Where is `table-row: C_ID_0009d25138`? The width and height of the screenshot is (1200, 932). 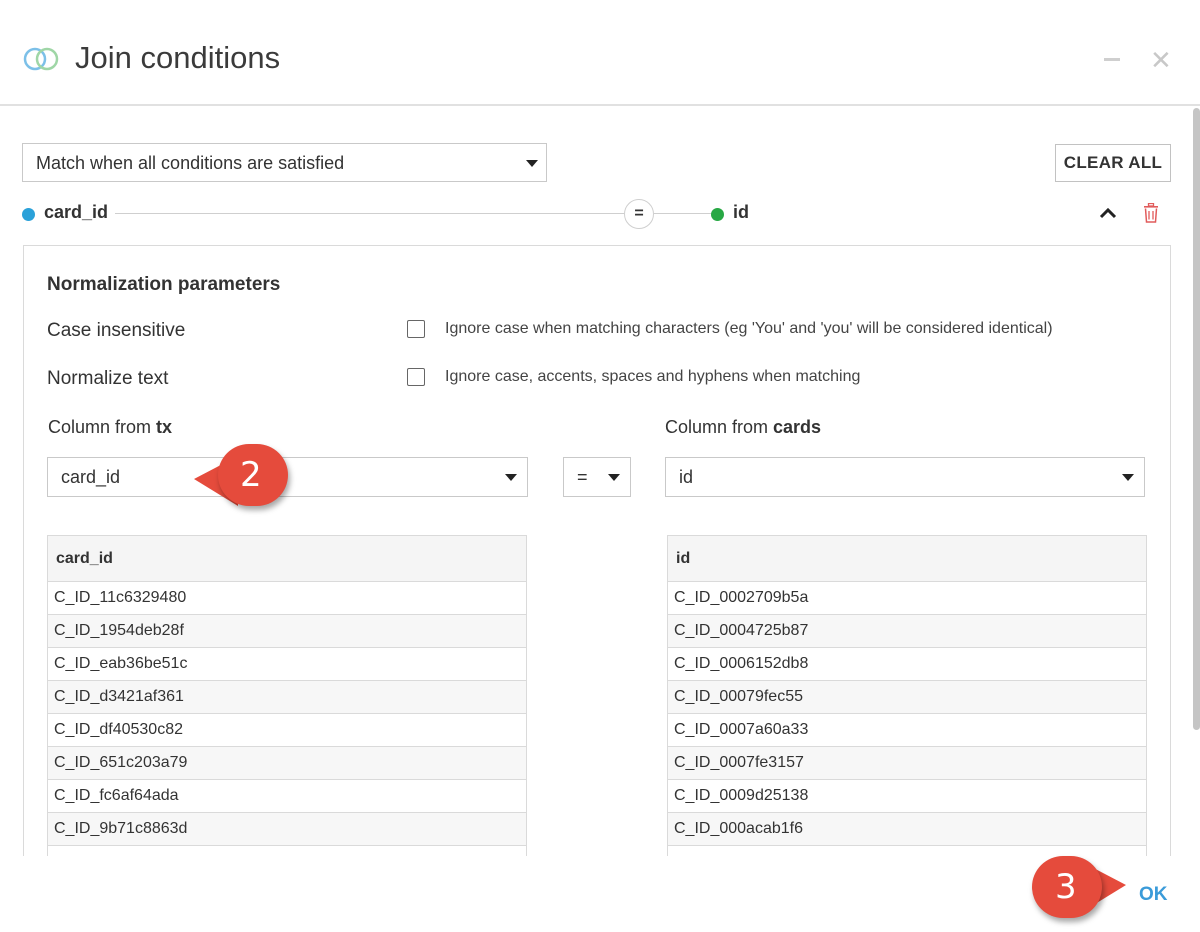
table-row: C_ID_0009d25138 is located at coordinates (907, 796).